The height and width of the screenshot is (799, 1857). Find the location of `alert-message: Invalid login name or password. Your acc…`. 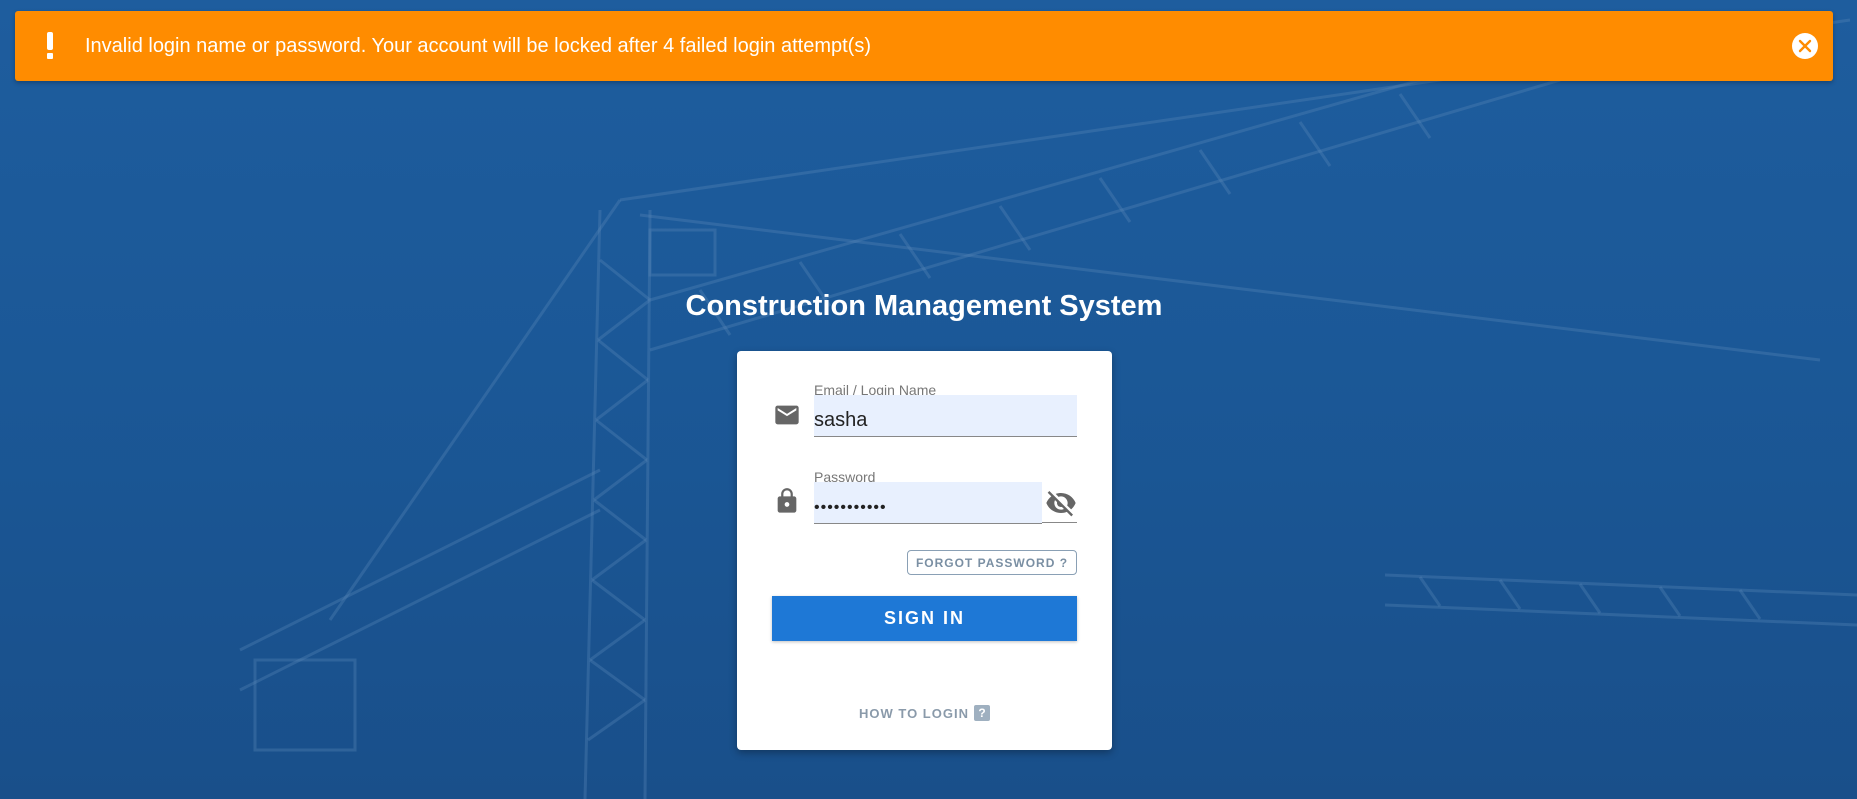

alert-message: Invalid login name or password. Your acc… is located at coordinates (478, 45).